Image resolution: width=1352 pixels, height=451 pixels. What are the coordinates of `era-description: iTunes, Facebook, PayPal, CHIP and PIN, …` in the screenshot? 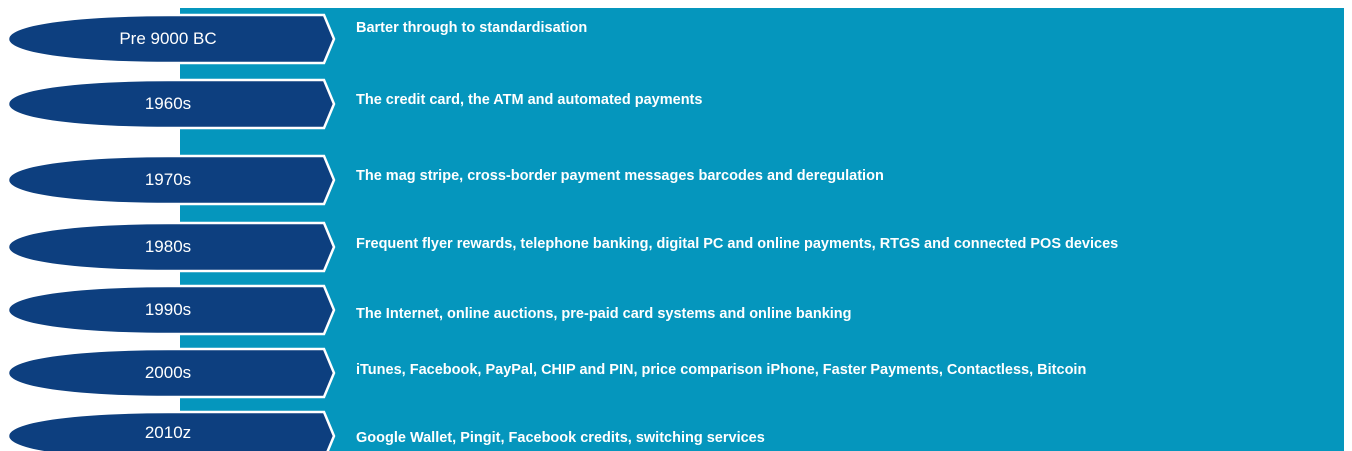 It's located at (721, 370).